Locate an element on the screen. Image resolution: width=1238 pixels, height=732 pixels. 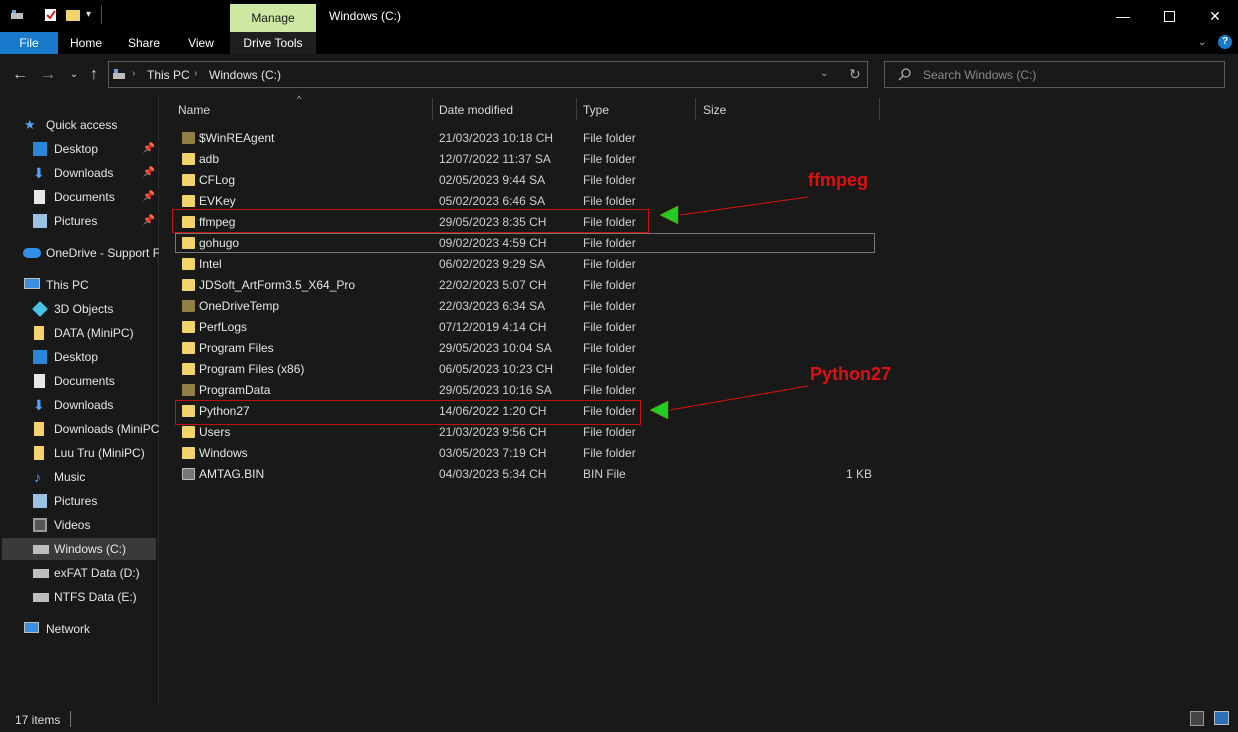
arrow-left-icon: ← is located at coordinates (20, 74).